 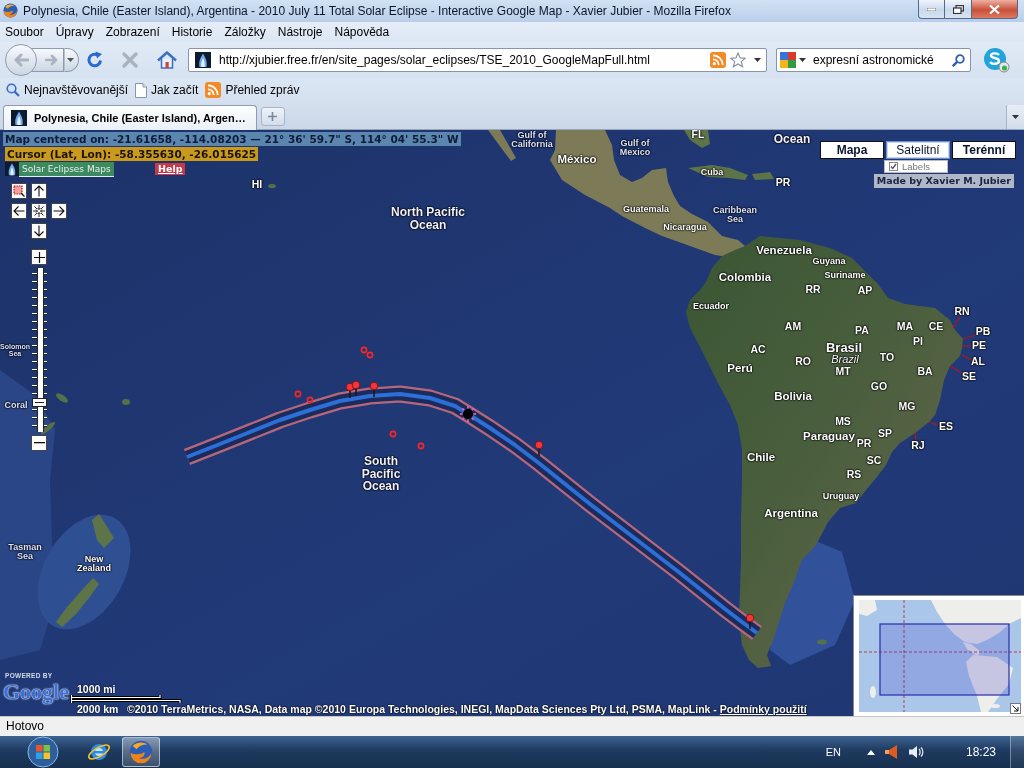 What do you see at coordinates (958, 9) in the screenshot?
I see `maximize-button` at bounding box center [958, 9].